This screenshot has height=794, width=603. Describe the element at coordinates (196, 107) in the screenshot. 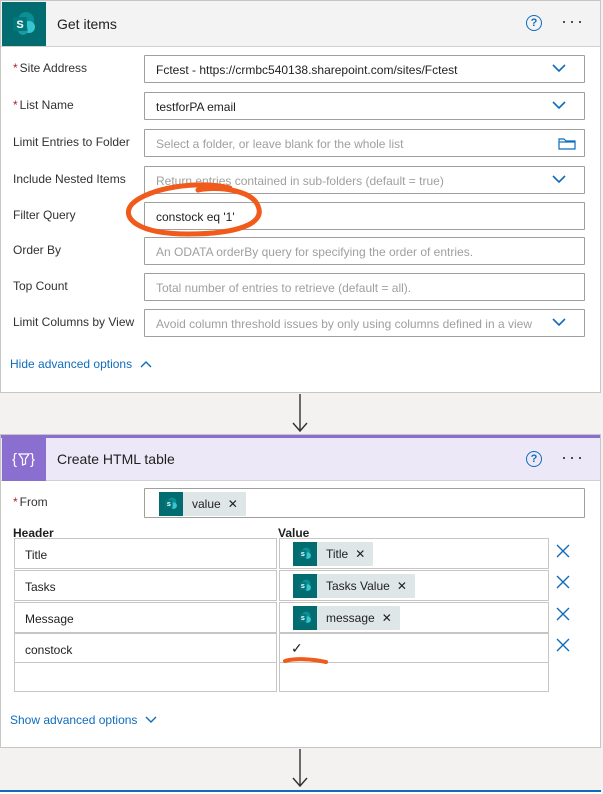

I see `list-name-value: testforPA email` at that location.